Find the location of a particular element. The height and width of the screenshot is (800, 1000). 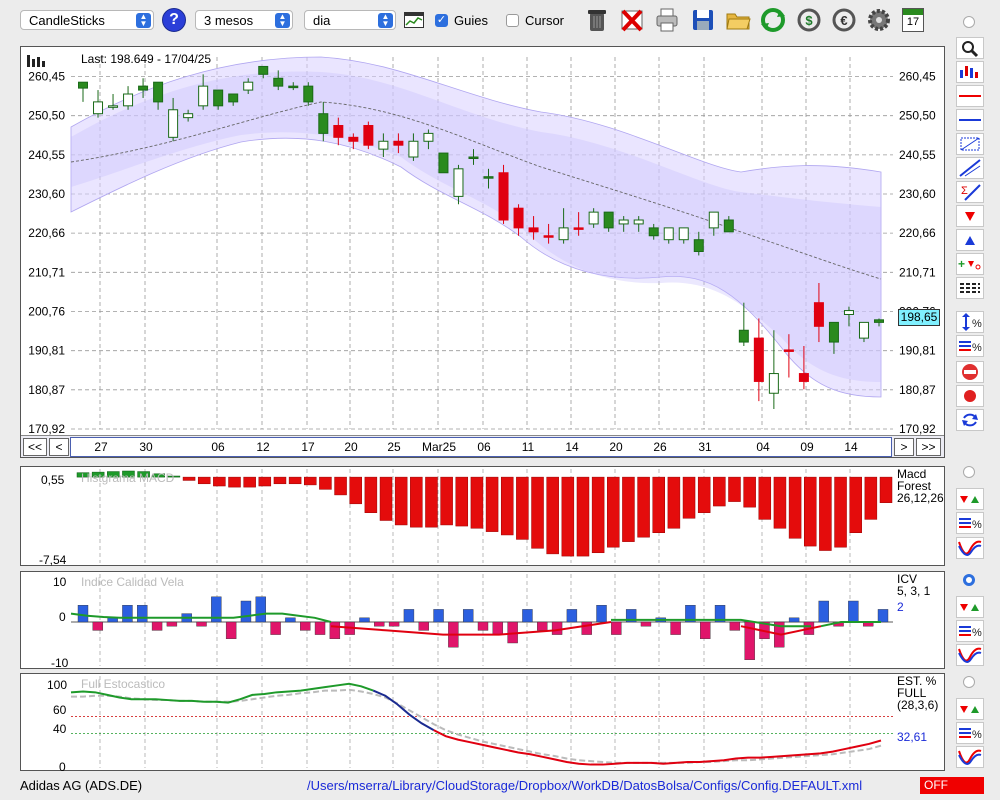

macd-curve-button is located at coordinates (970, 548).